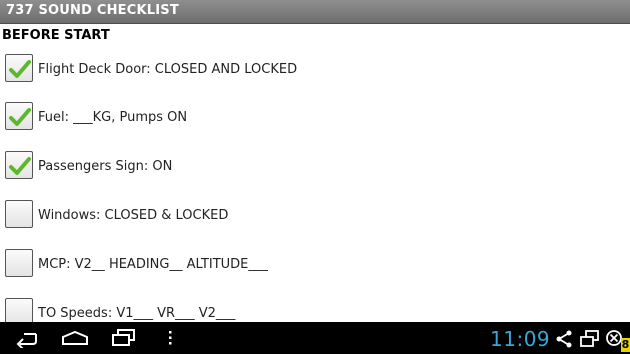  Describe the element at coordinates (520, 339) in the screenshot. I see `status-clock: 11:09` at that location.